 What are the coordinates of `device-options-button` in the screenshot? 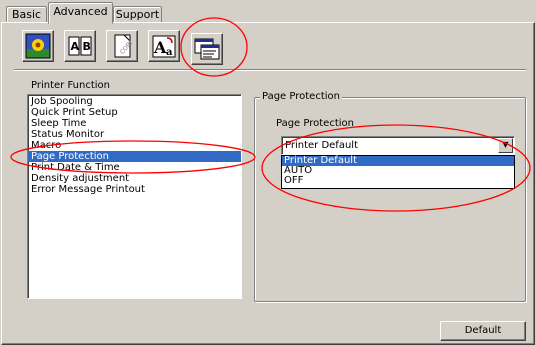 It's located at (207, 49).